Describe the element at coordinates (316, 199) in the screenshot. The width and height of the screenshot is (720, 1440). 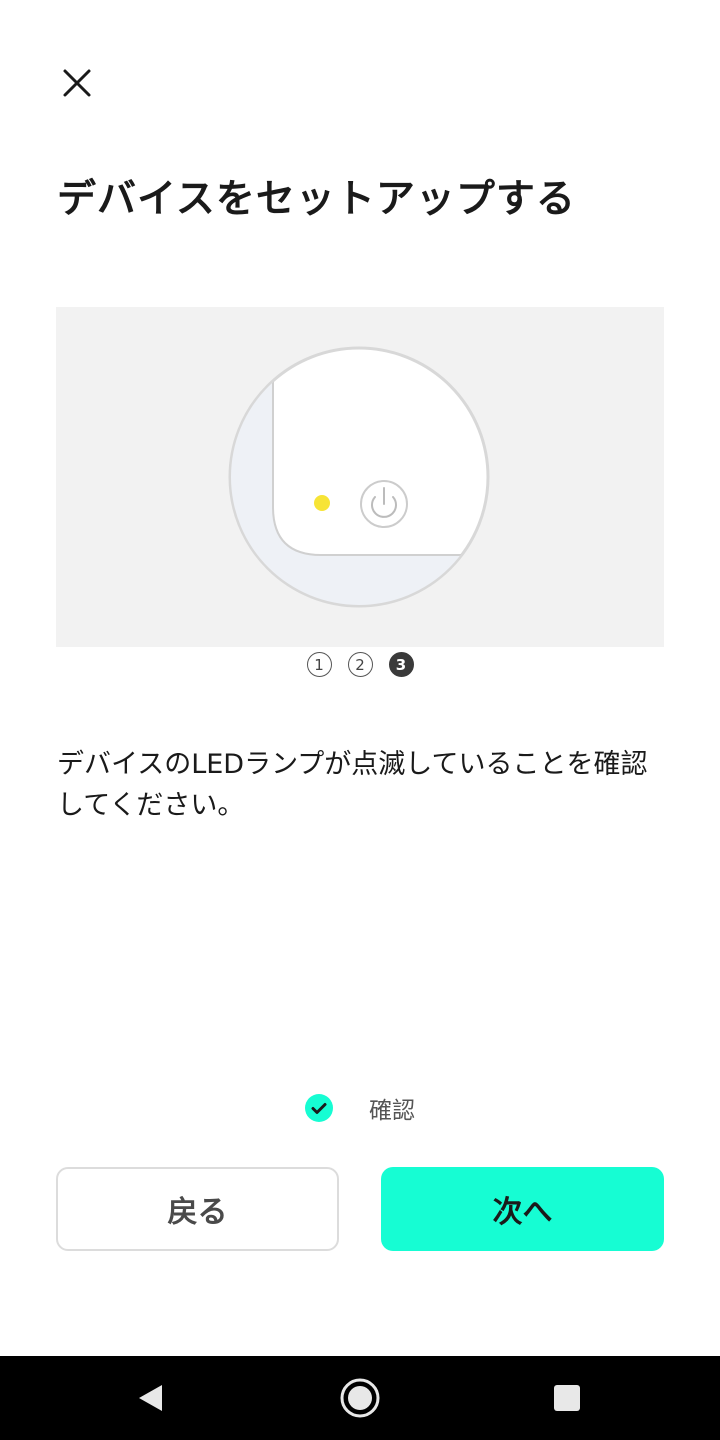
I see `page-title: デバイスをセットアップする` at that location.